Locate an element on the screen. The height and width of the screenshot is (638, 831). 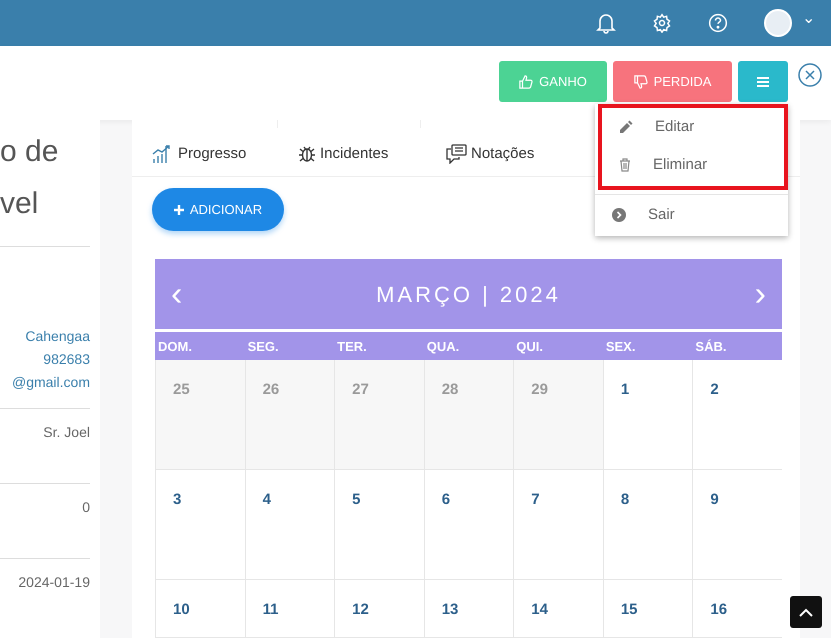
chevron-circle-icon is located at coordinates (619, 215).